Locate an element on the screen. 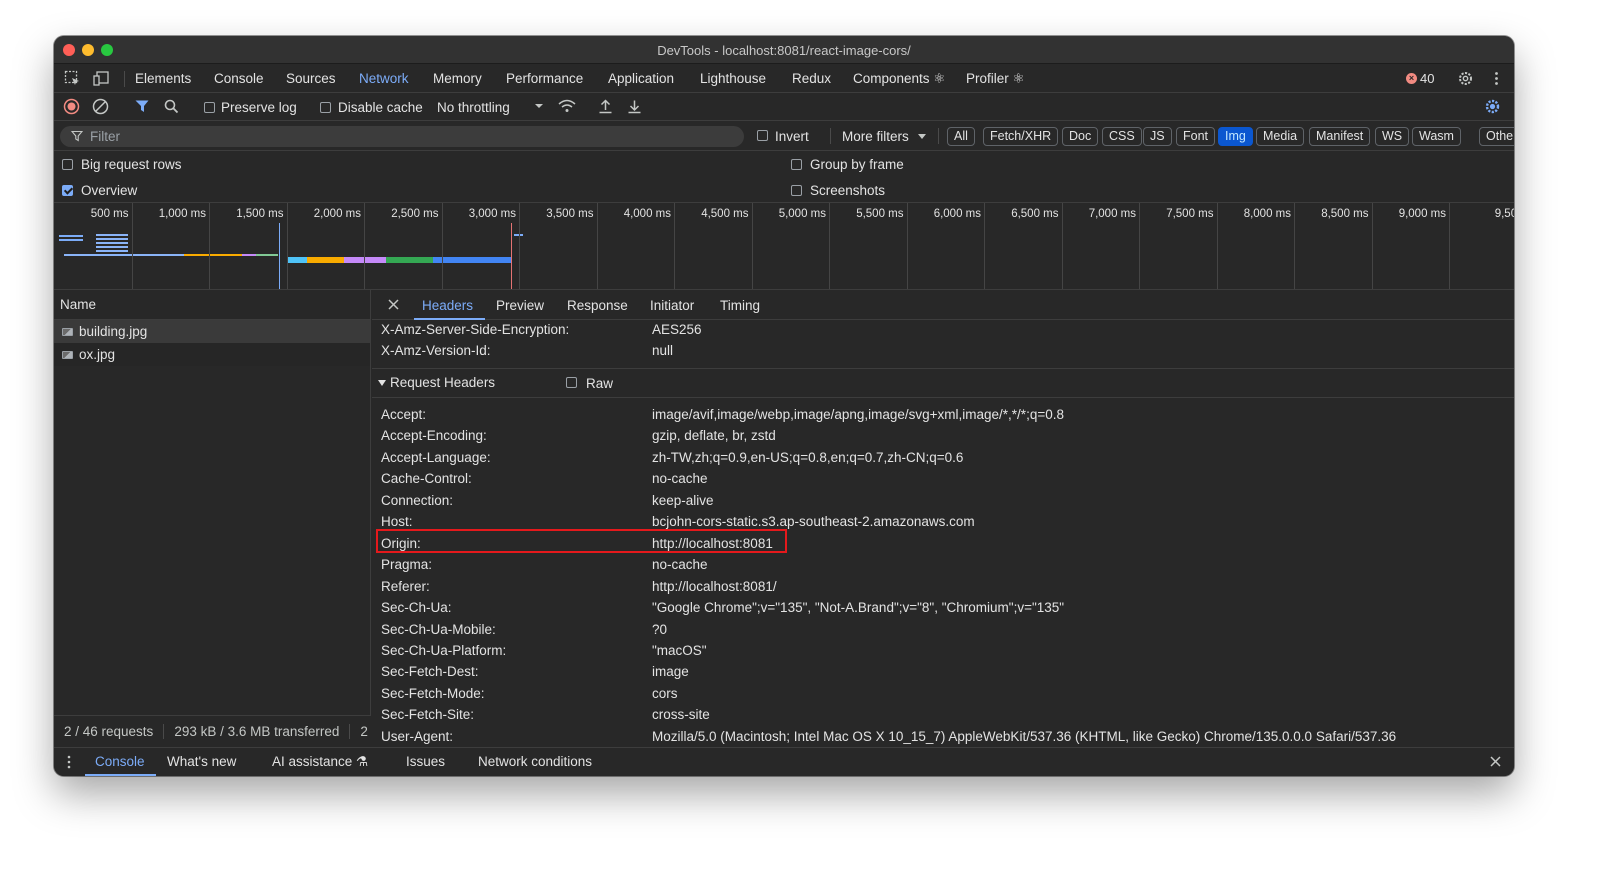  header-row: X-Amz-Version-Id: null is located at coordinates (943, 351).